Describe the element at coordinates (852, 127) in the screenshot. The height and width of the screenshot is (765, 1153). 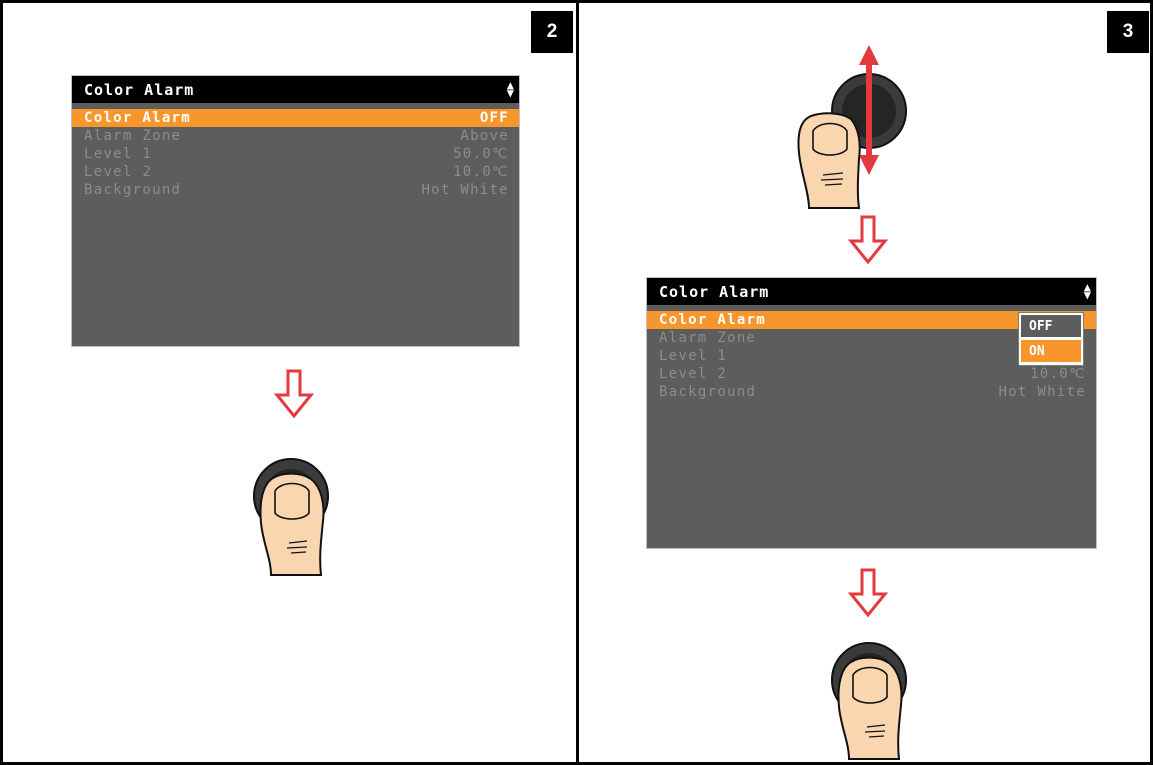
I see `joystick-up-down-icon` at that location.